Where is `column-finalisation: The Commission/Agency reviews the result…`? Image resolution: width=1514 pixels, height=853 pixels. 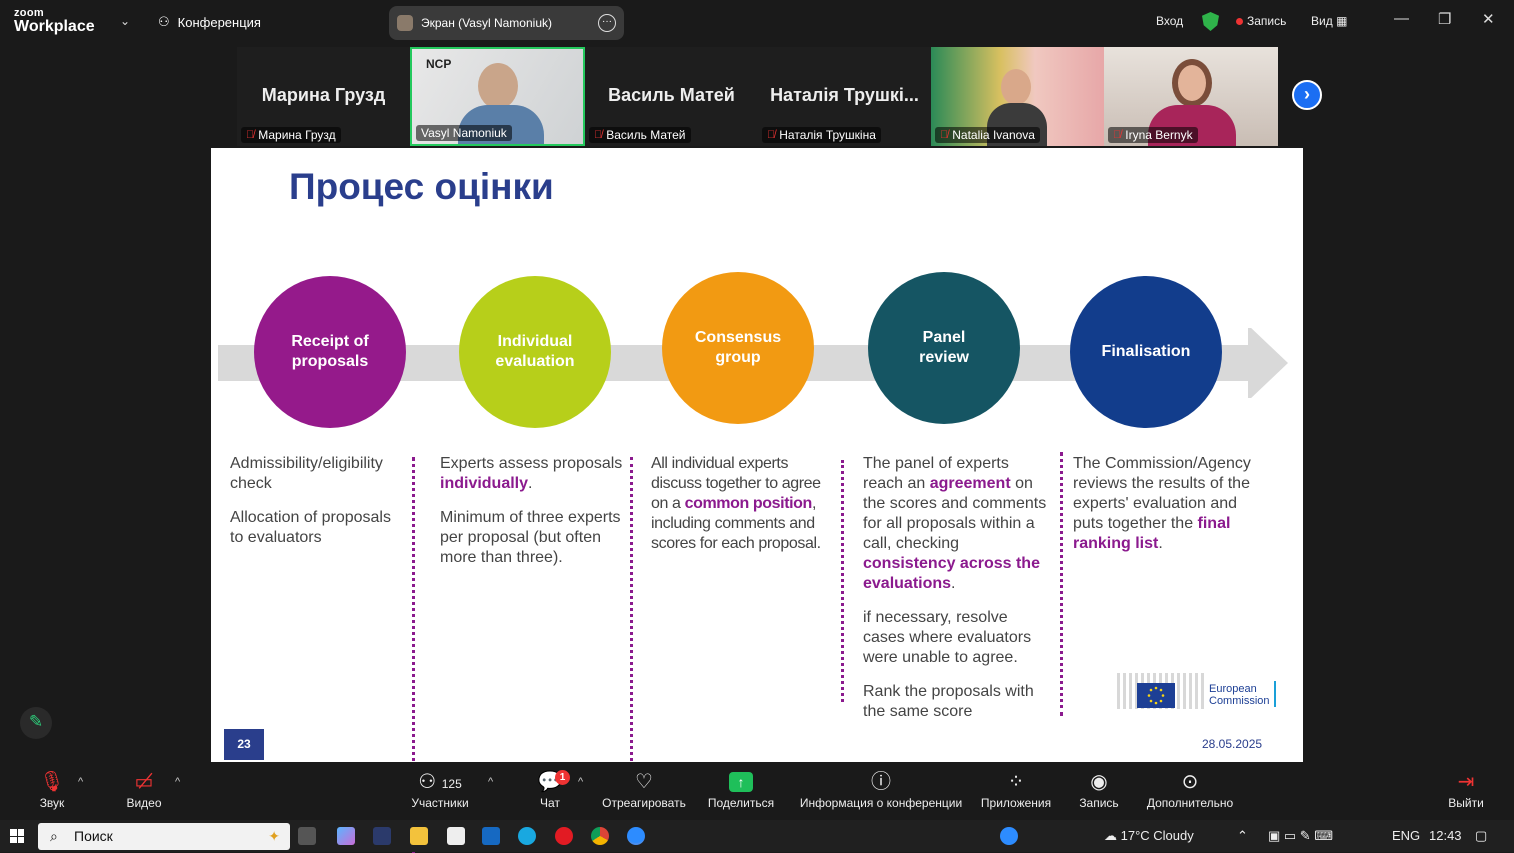 column-finalisation: The Commission/Agency reviews the result… is located at coordinates (1162, 503).